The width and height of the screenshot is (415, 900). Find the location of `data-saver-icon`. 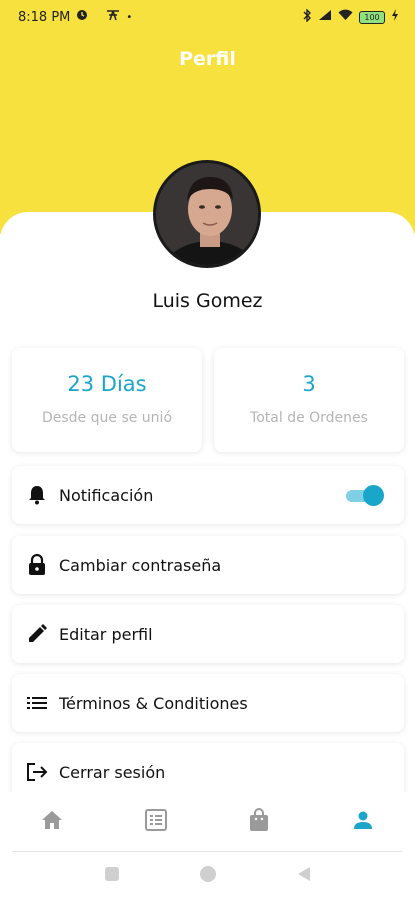

data-saver-icon is located at coordinates (82, 17).